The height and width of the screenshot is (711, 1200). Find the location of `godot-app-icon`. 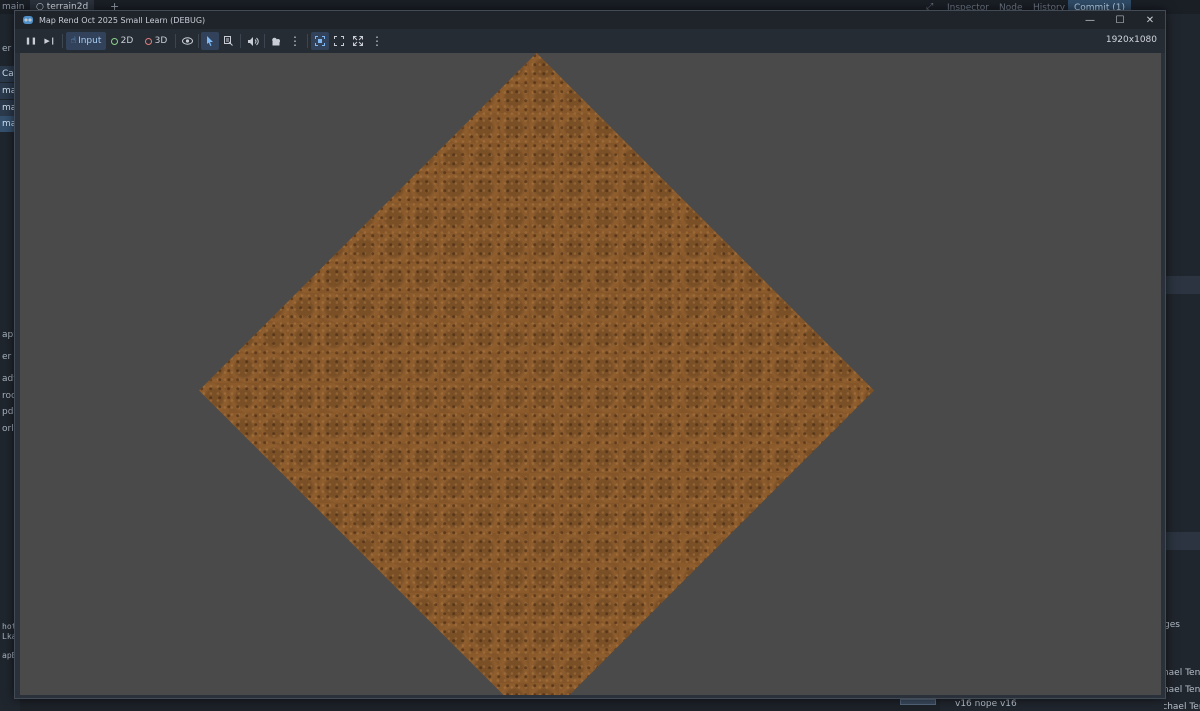

godot-app-icon is located at coordinates (28, 20).